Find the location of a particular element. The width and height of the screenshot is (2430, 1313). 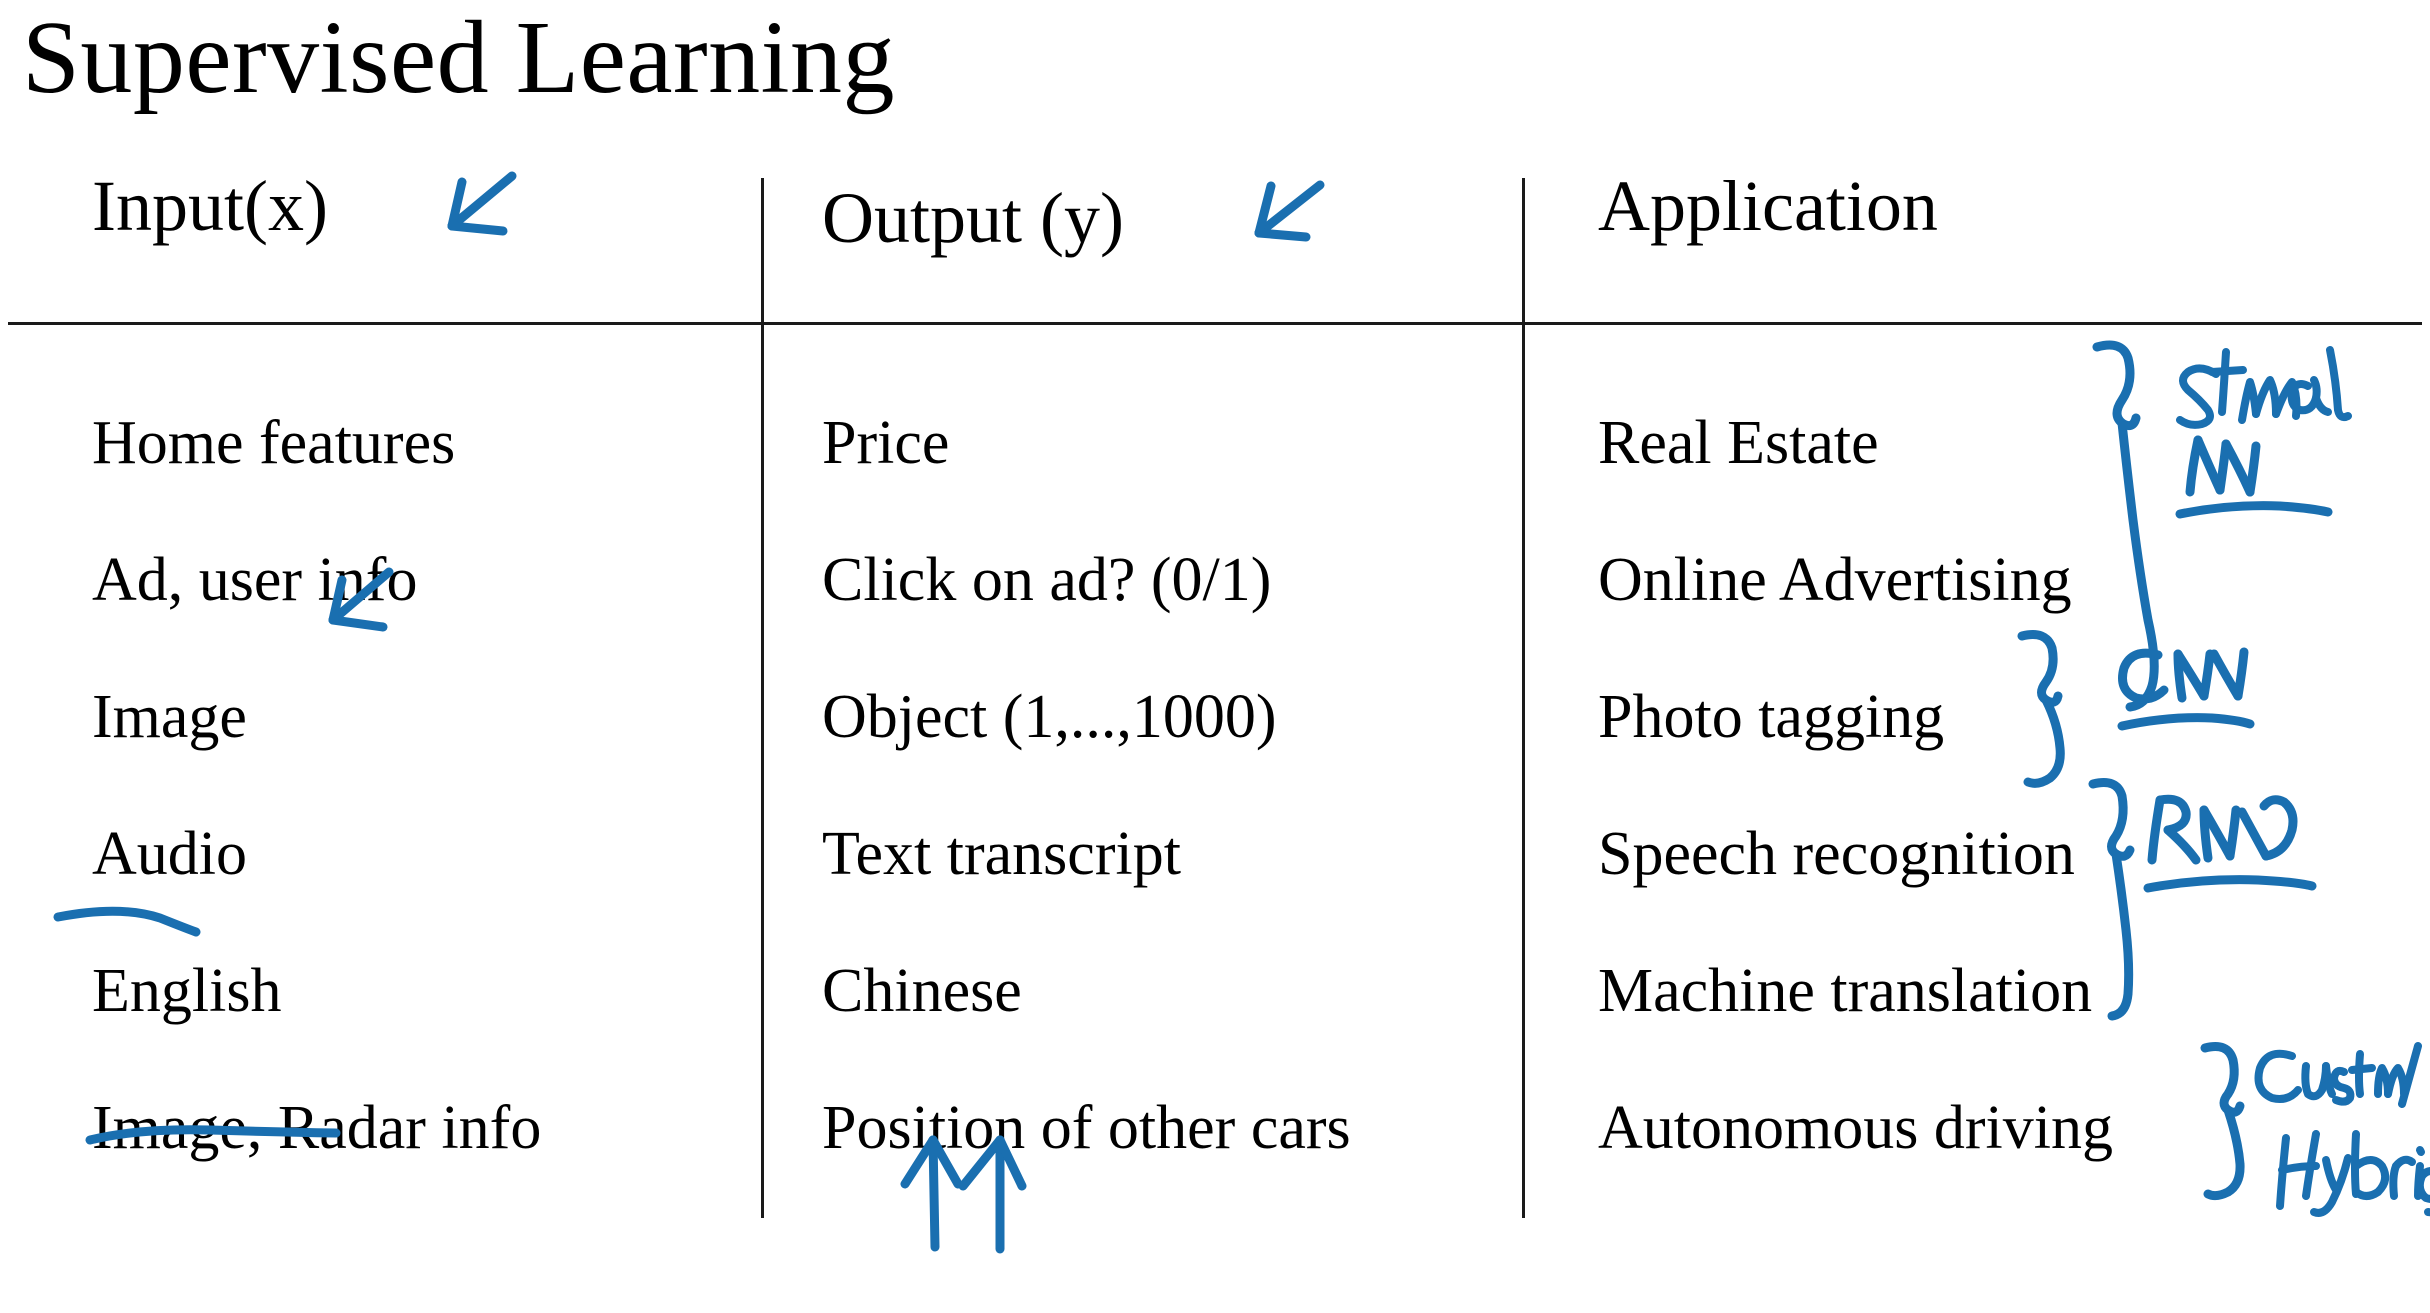

cell-input-6: Image, Radar info is located at coordinates (317, 1128).